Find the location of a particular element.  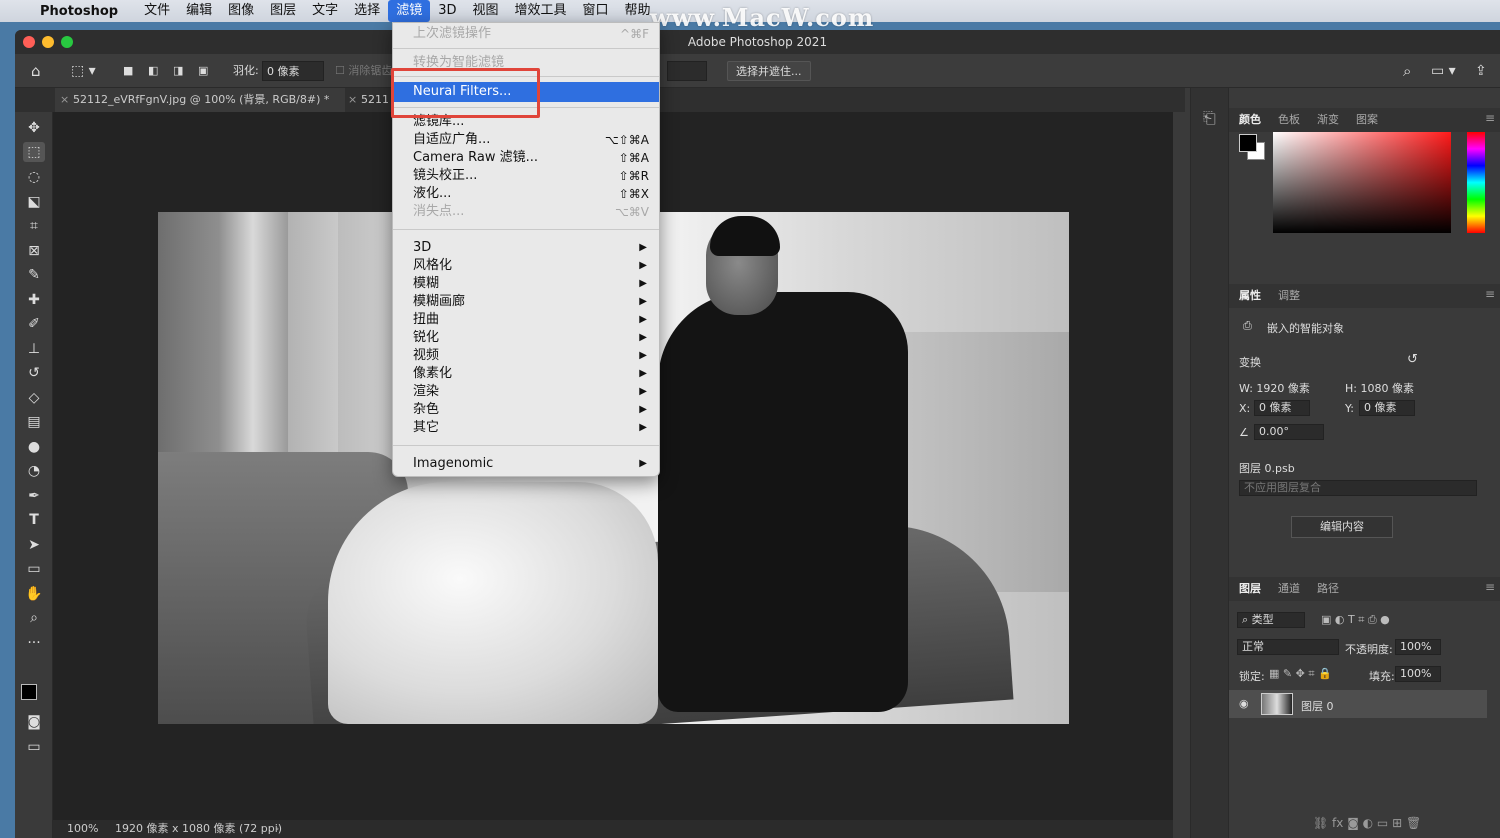

subtract-selection-icon: ◨ is located at coordinates (178, 71).